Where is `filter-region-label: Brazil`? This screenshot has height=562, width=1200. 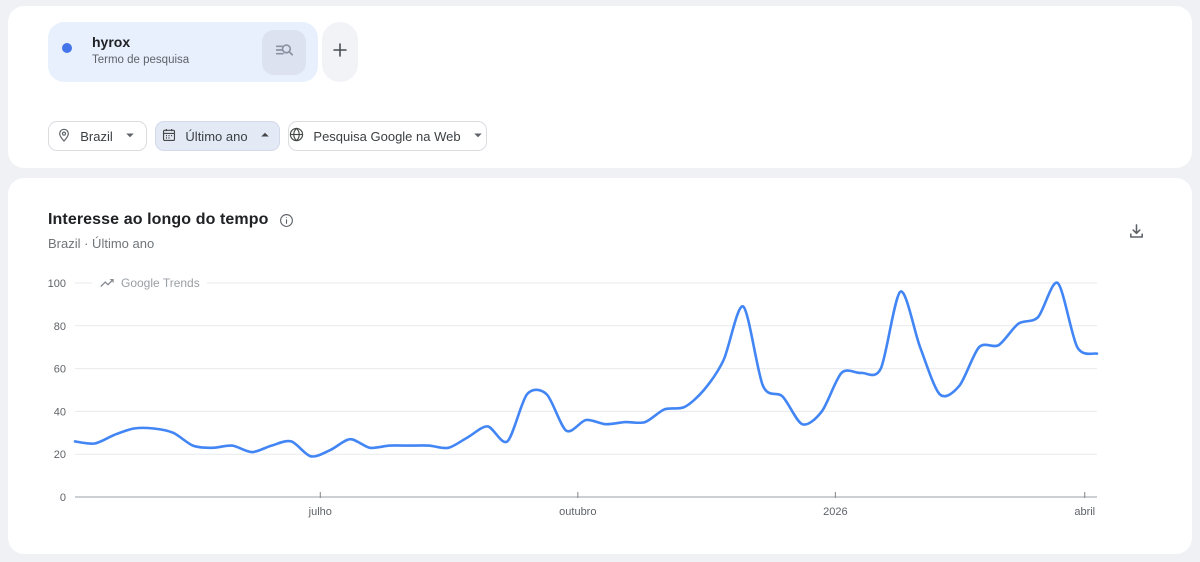 filter-region-label: Brazil is located at coordinates (96, 136).